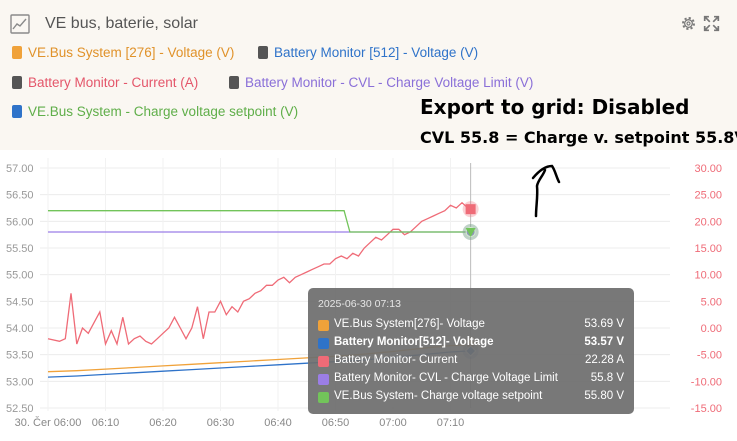 This screenshot has height=441, width=737. Describe the element at coordinates (393, 423) in the screenshot. I see `x-tick-label: 07:00` at that location.